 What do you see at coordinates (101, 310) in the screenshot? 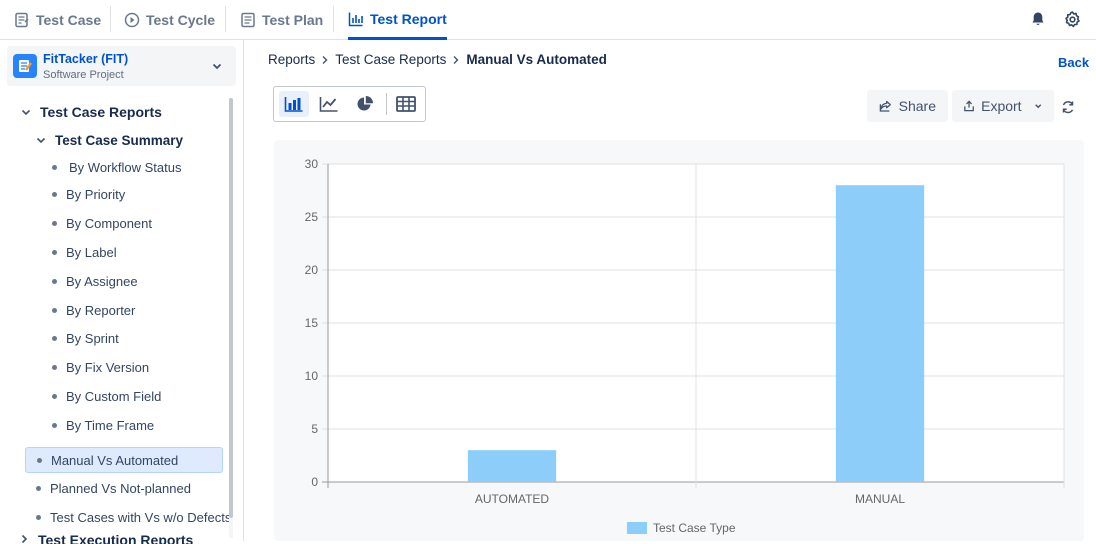
I see `sidebar-item-label: By Reporter` at bounding box center [101, 310].